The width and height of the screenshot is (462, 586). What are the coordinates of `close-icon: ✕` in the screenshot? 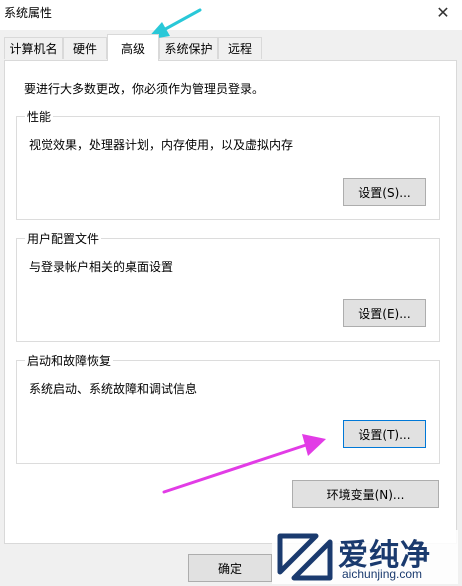 It's located at (443, 12).